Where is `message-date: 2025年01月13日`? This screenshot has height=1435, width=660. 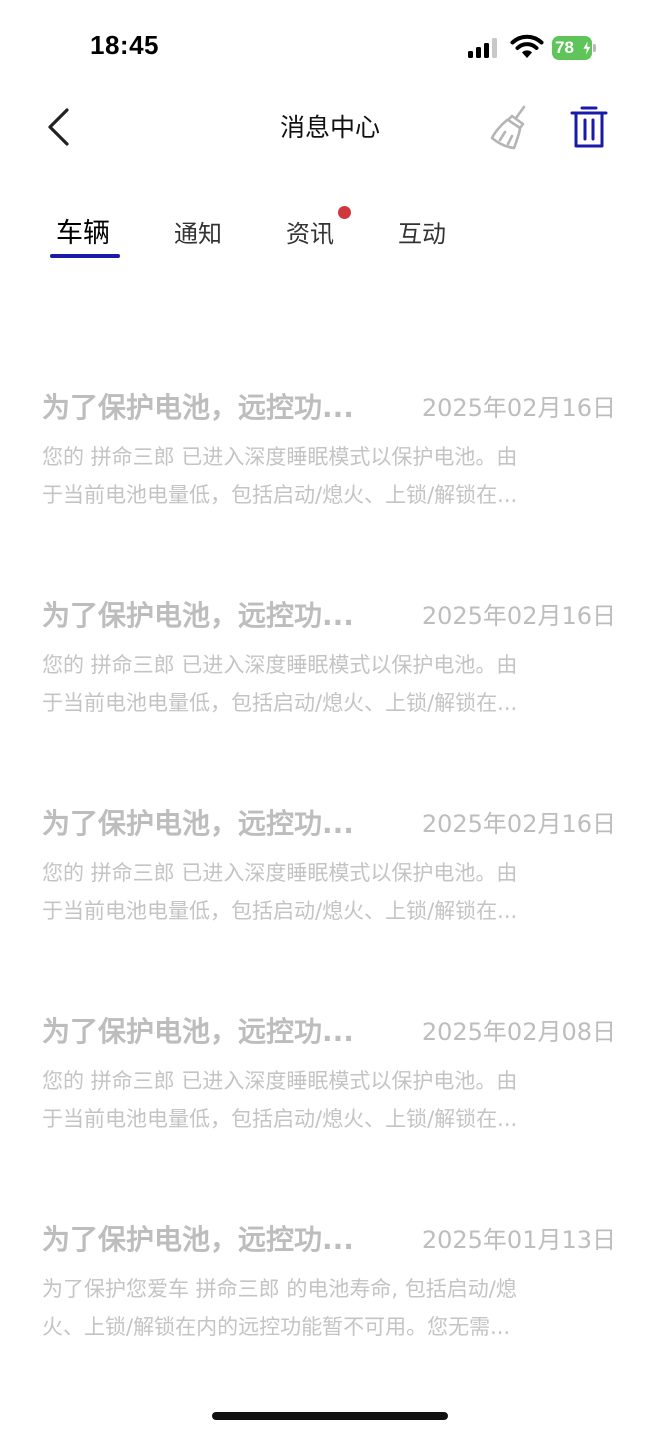
message-date: 2025年01月13日 is located at coordinates (518, 1240).